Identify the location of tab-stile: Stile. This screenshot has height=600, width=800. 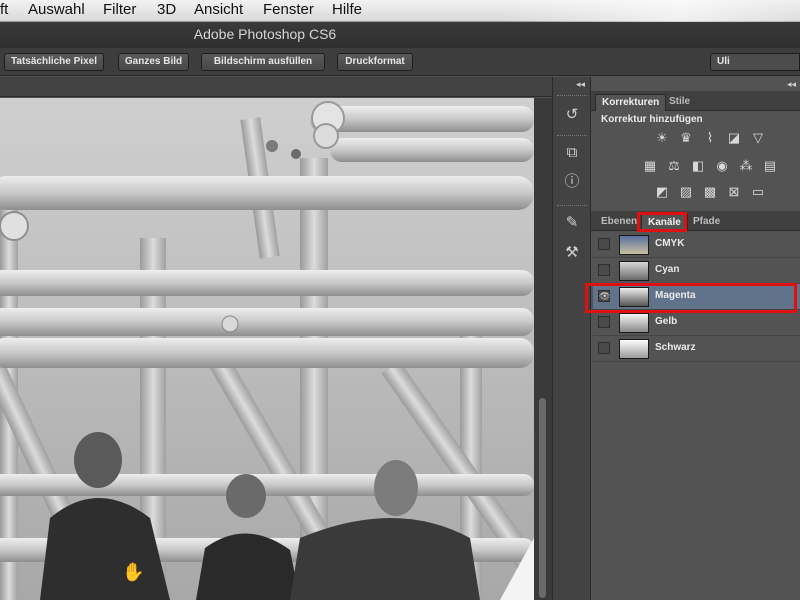
(679, 102).